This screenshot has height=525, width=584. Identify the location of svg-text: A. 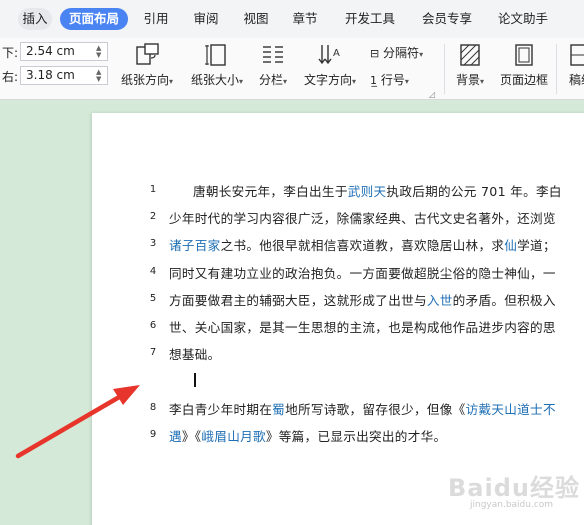
(336, 53).